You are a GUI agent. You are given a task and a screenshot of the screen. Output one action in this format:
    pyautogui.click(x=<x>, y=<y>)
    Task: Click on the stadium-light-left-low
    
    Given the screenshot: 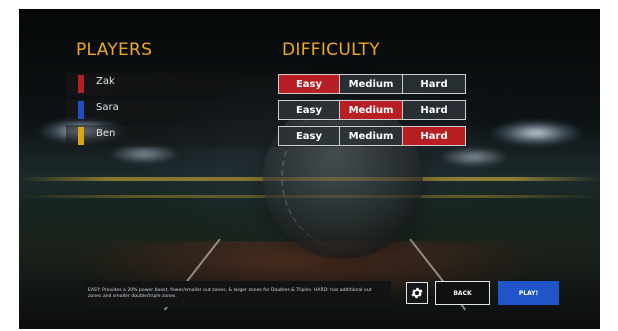 What is the action you would take?
    pyautogui.click(x=144, y=154)
    